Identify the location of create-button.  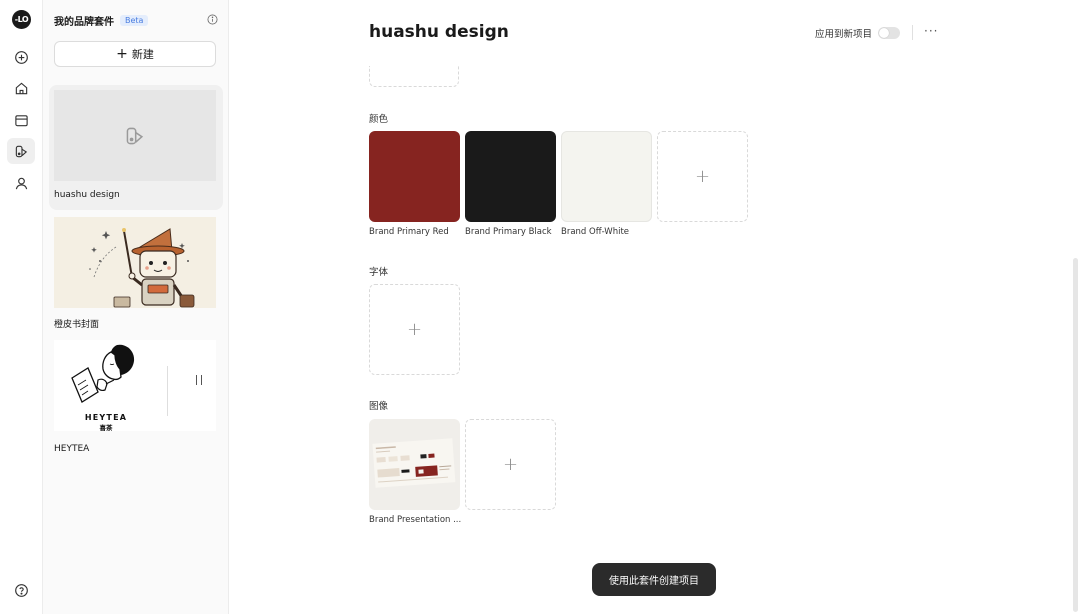
(21, 57).